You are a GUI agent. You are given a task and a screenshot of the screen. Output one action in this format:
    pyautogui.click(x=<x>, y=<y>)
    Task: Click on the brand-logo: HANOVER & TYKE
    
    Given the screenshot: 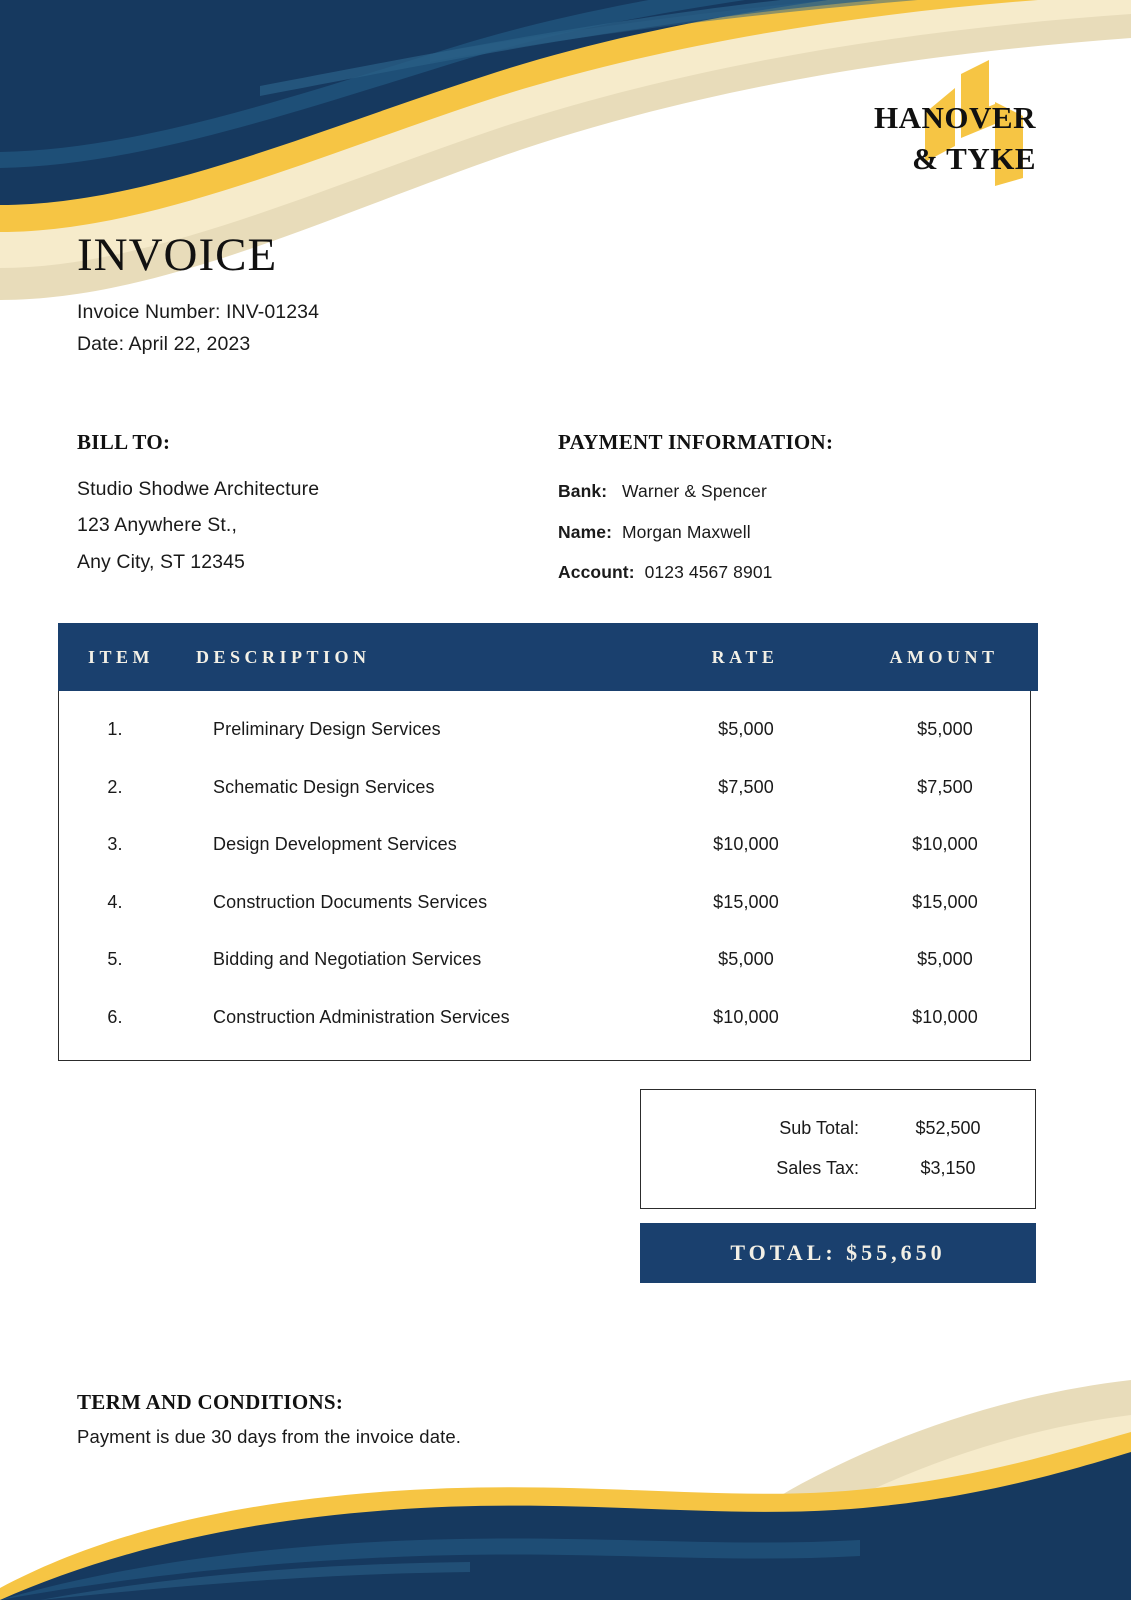 What is the action you would take?
    pyautogui.click(x=955, y=139)
    